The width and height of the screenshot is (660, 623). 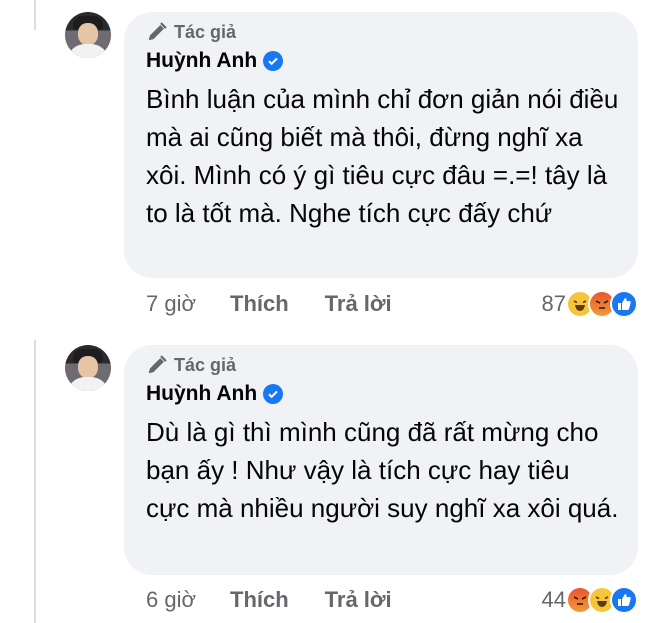 What do you see at coordinates (590, 600) in the screenshot?
I see `reaction-summary: 44` at bounding box center [590, 600].